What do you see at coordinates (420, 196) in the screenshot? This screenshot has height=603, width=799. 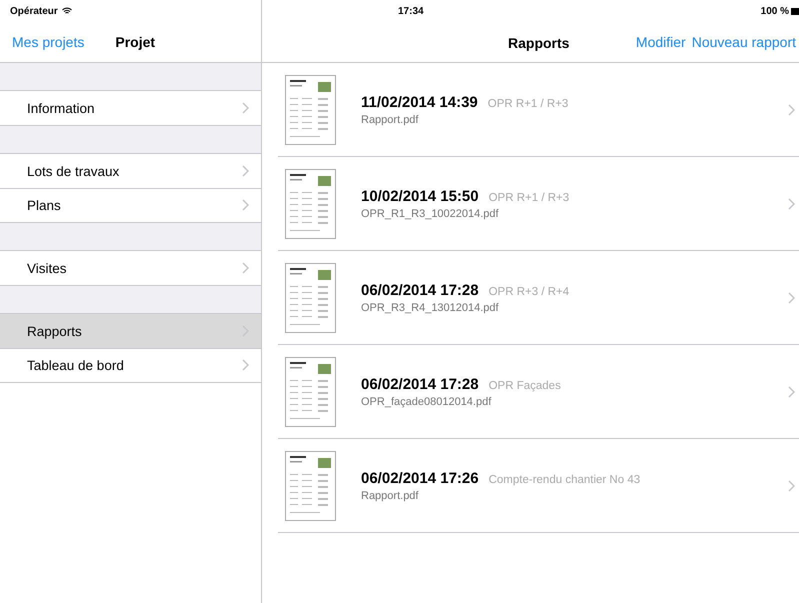 I see `report-date: 10/02/2014 15:50` at bounding box center [420, 196].